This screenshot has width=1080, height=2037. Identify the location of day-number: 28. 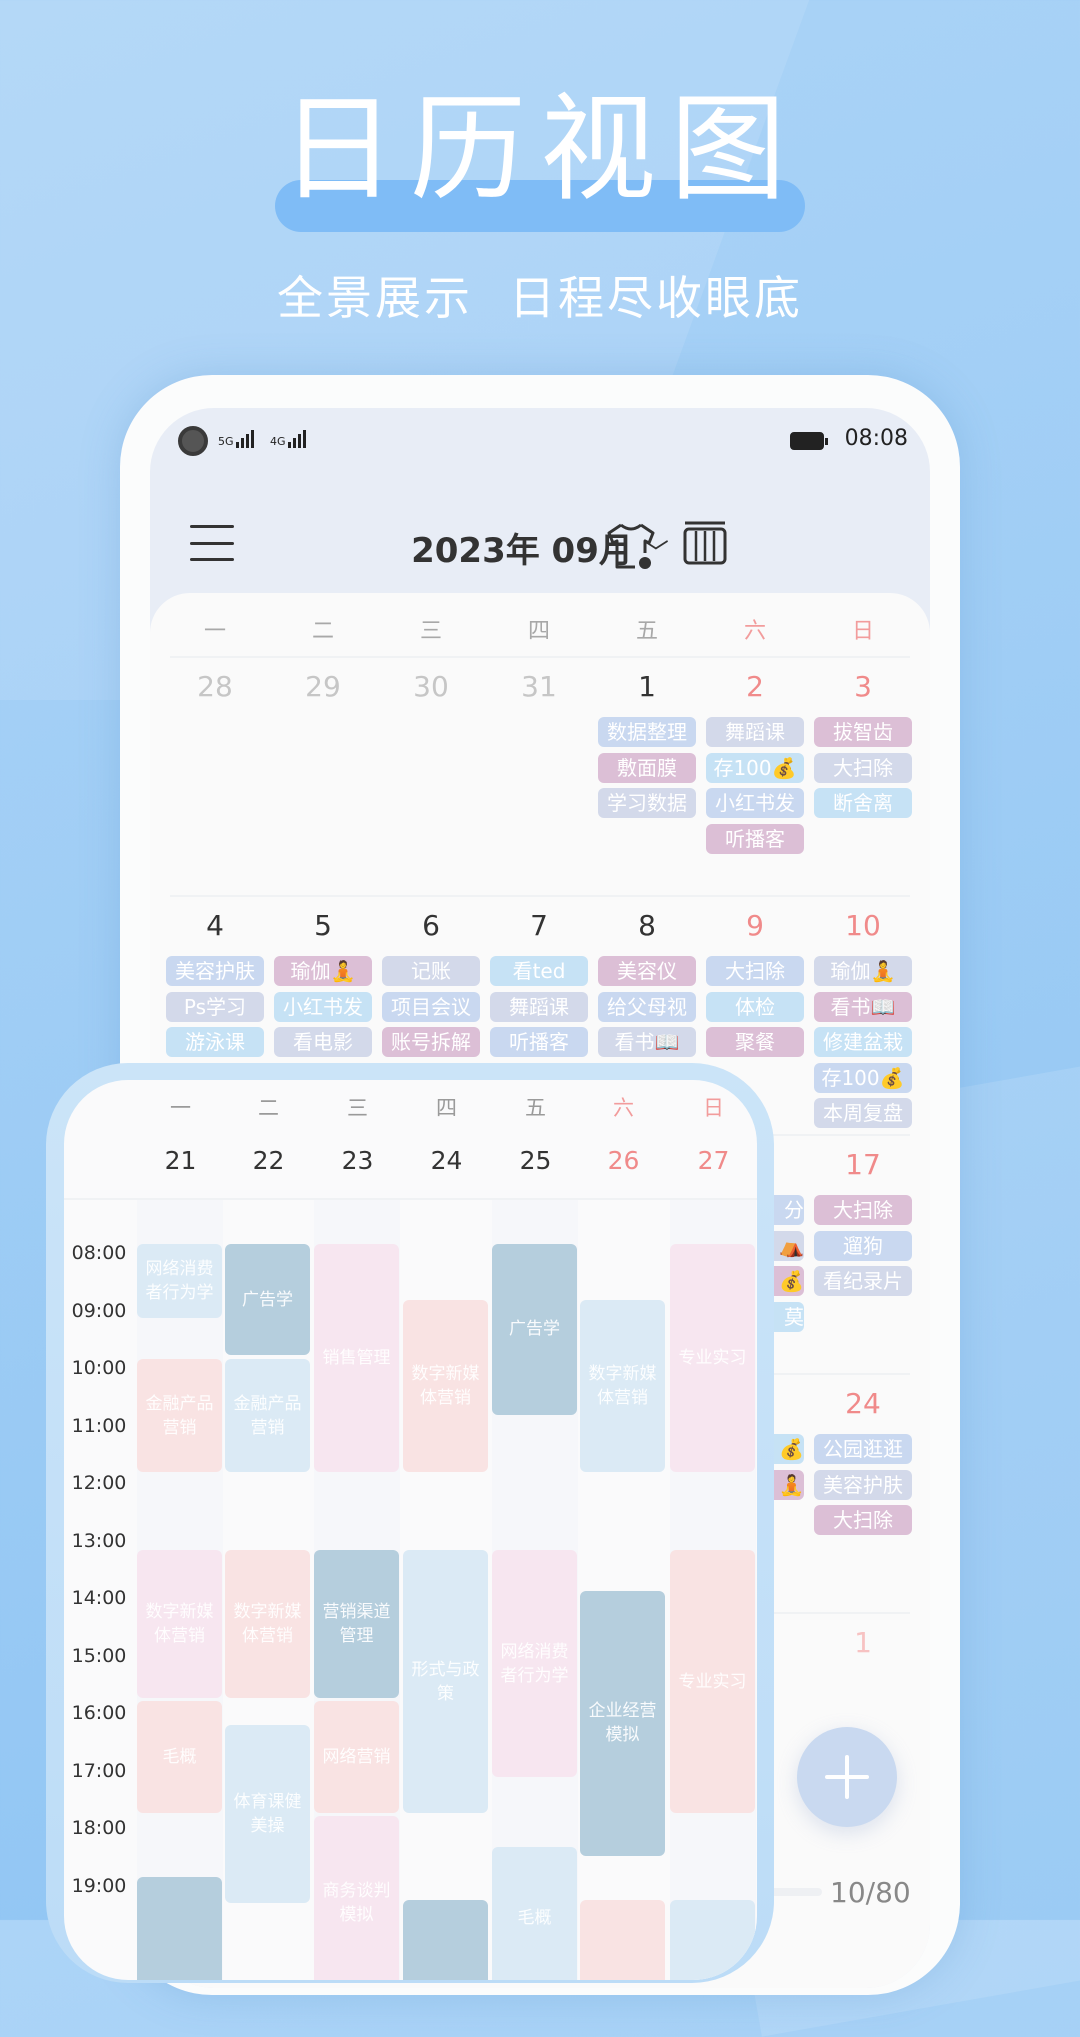
(215, 686).